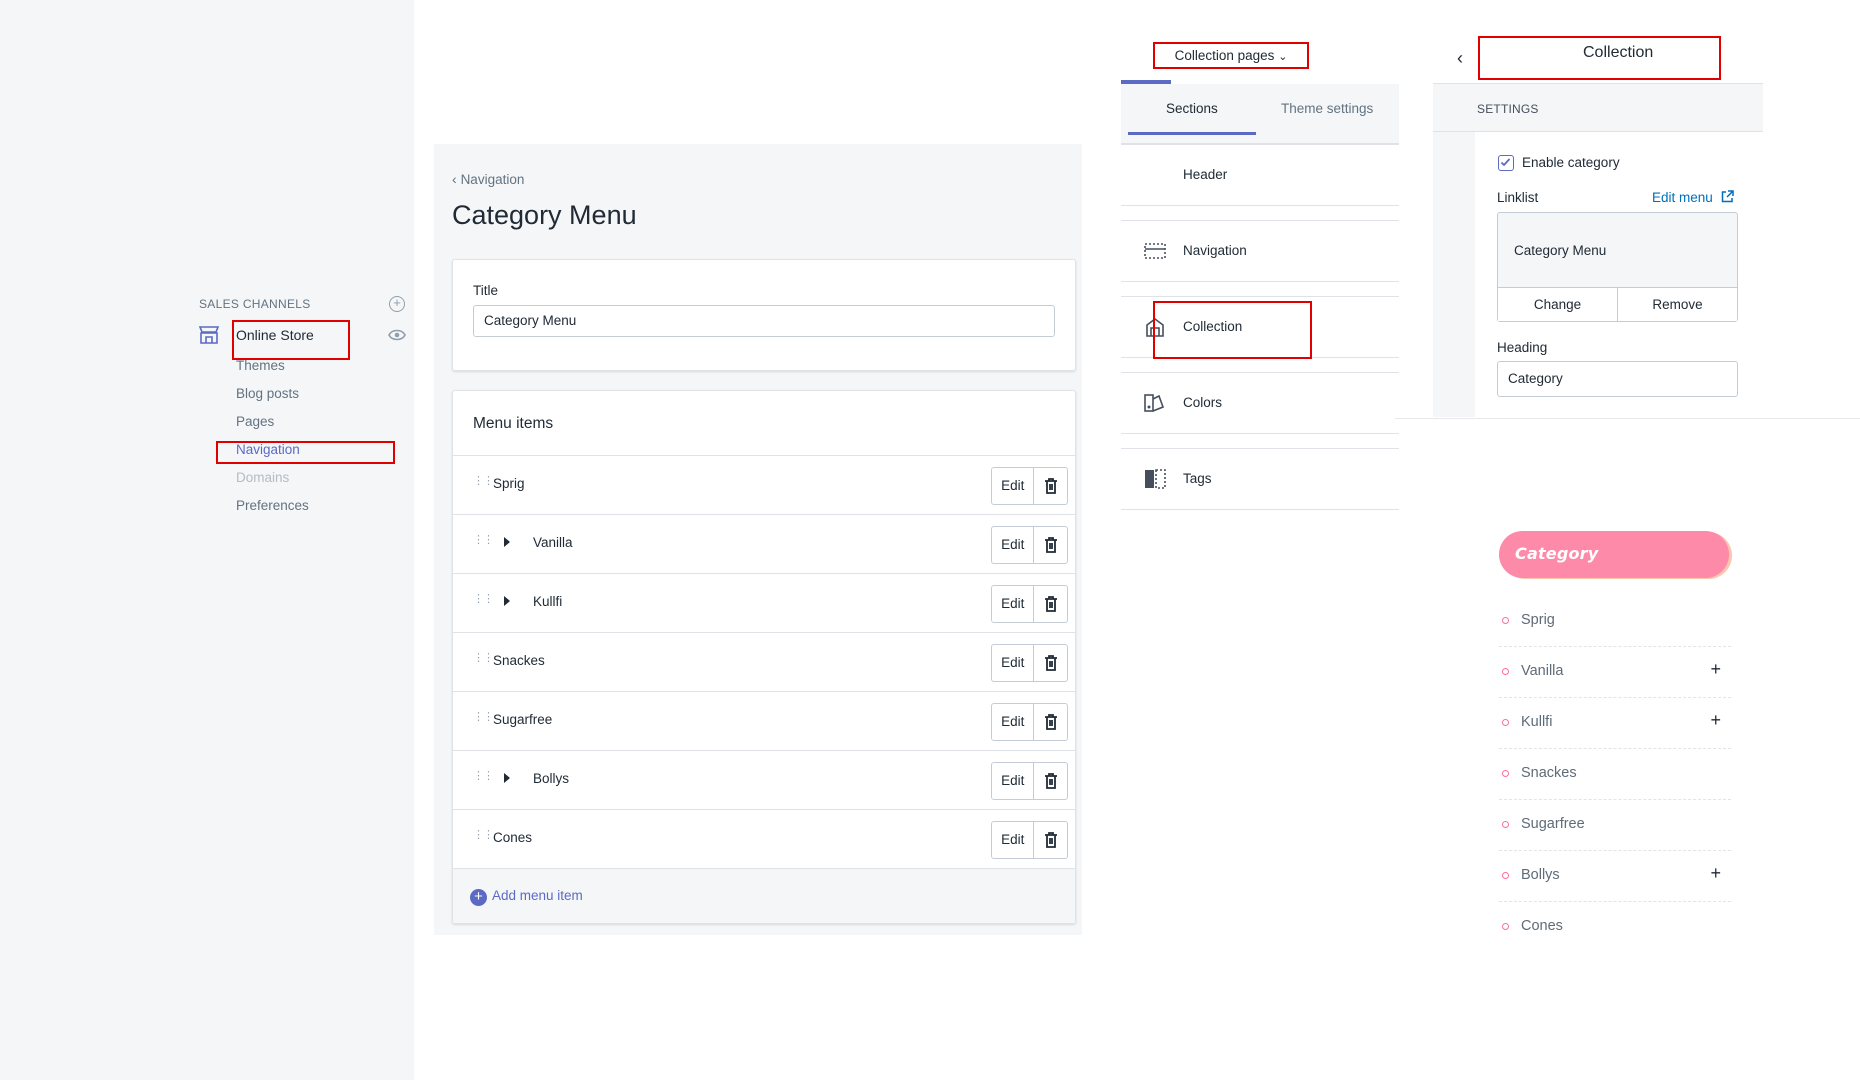 The width and height of the screenshot is (1860, 1080). I want to click on category-list-item: Cones, so click(1615, 927).